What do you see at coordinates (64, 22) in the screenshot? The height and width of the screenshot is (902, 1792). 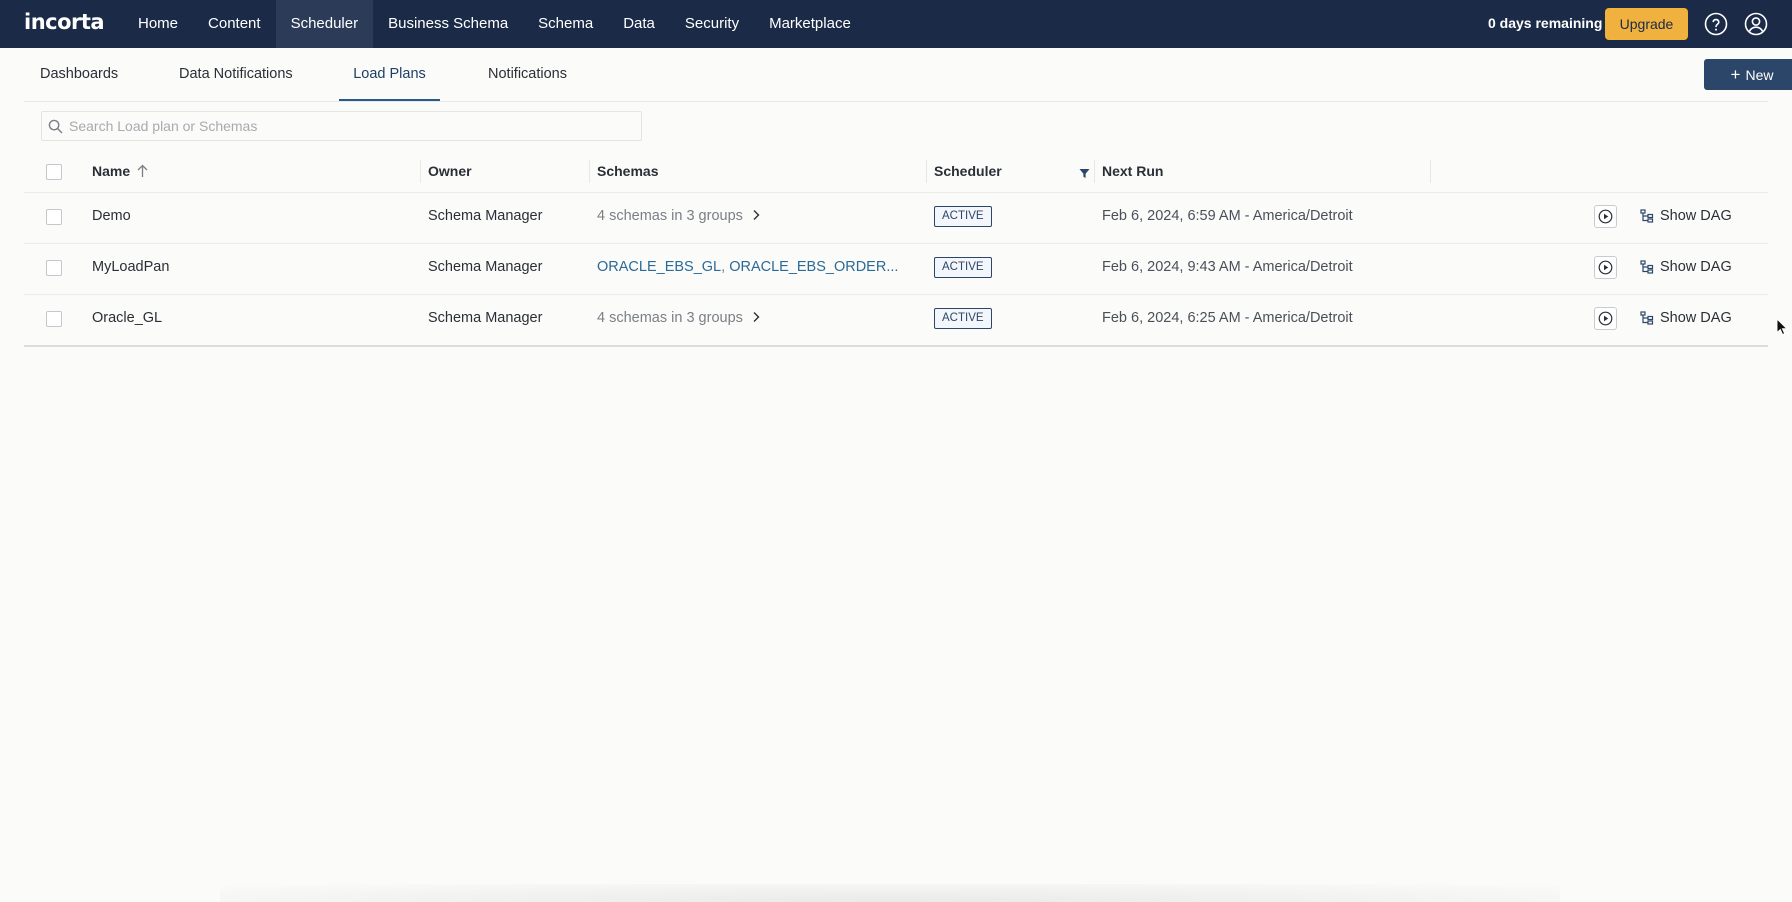 I see `incorta-logo: incorta` at bounding box center [64, 22].